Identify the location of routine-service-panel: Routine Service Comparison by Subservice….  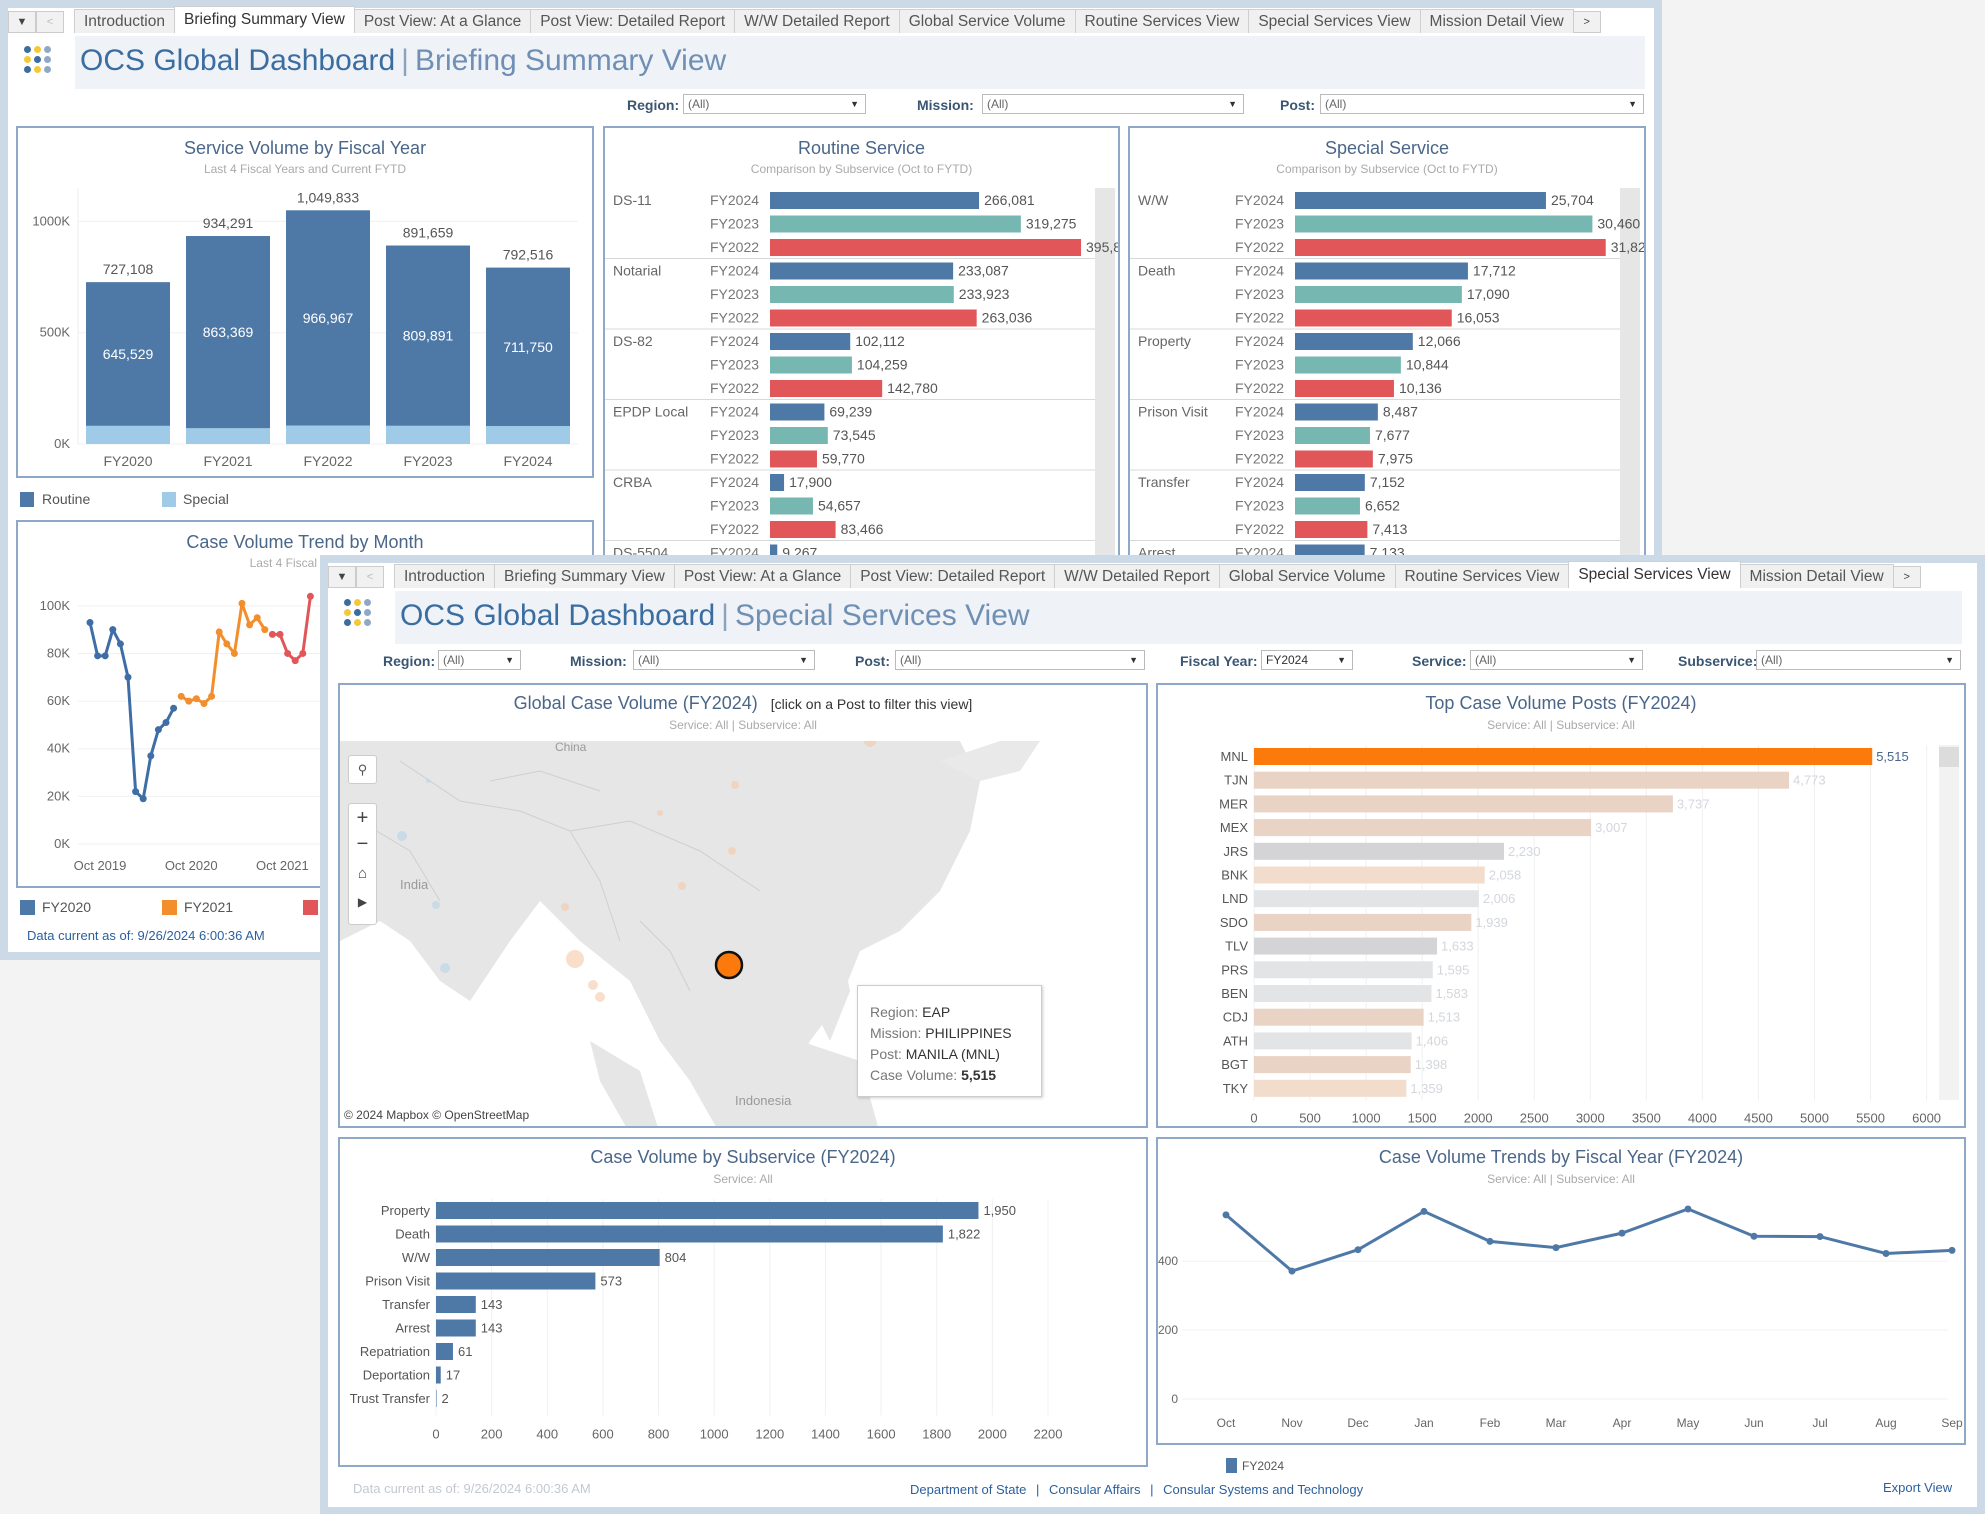
(861, 346).